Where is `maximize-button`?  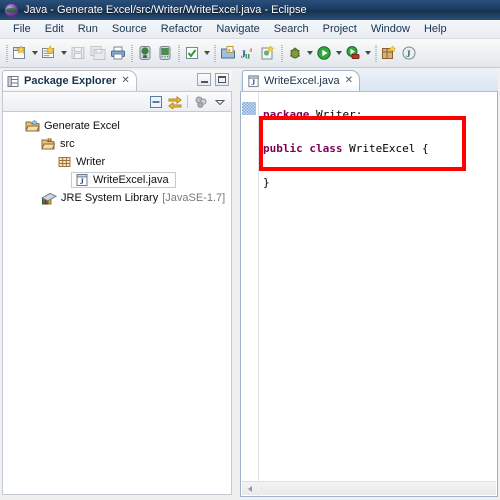 maximize-button is located at coordinates (222, 79).